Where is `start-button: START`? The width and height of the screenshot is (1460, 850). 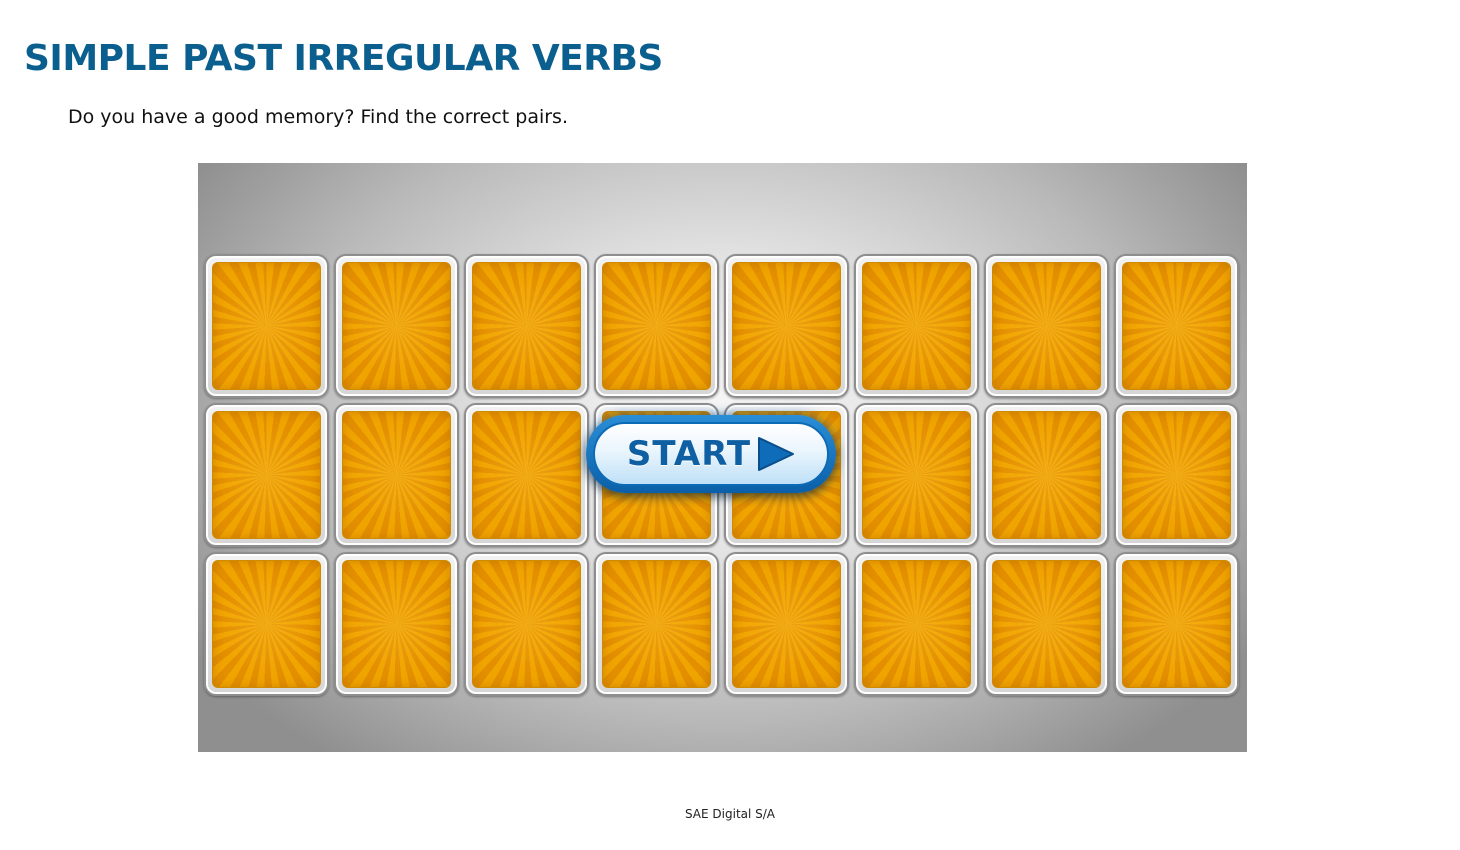 start-button: START is located at coordinates (711, 454).